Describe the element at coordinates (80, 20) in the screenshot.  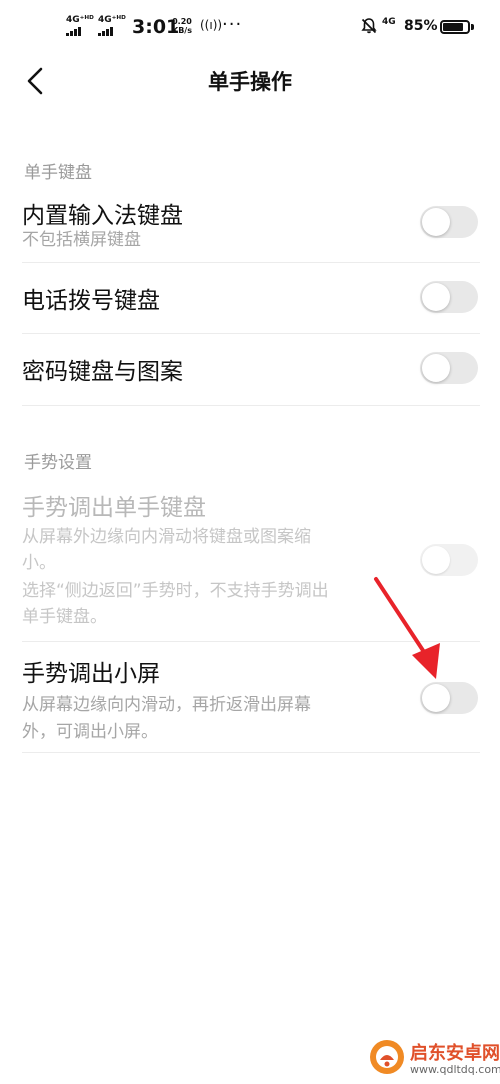
I see `network-type-1: 4G⁺ᴴᴰ` at that location.